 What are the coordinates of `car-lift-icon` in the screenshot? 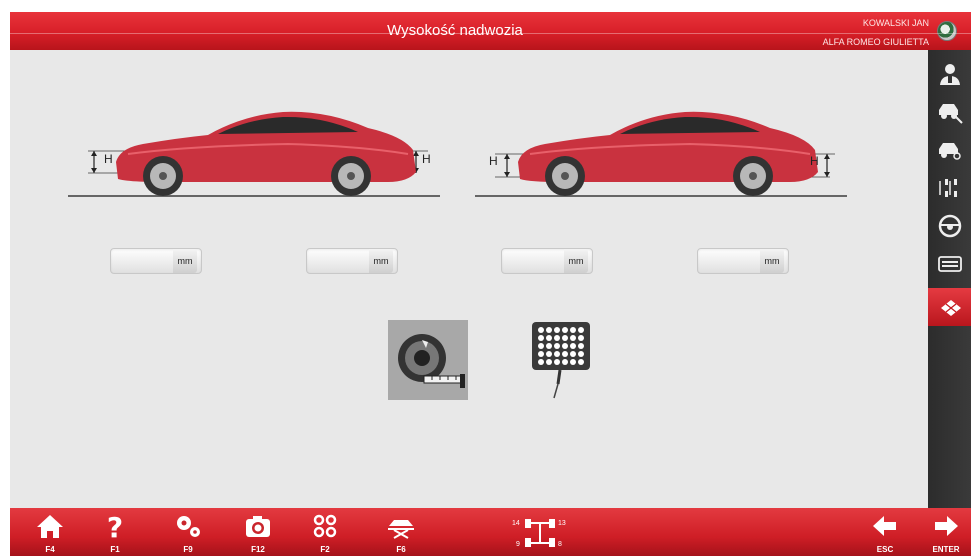 It's located at (401, 529).